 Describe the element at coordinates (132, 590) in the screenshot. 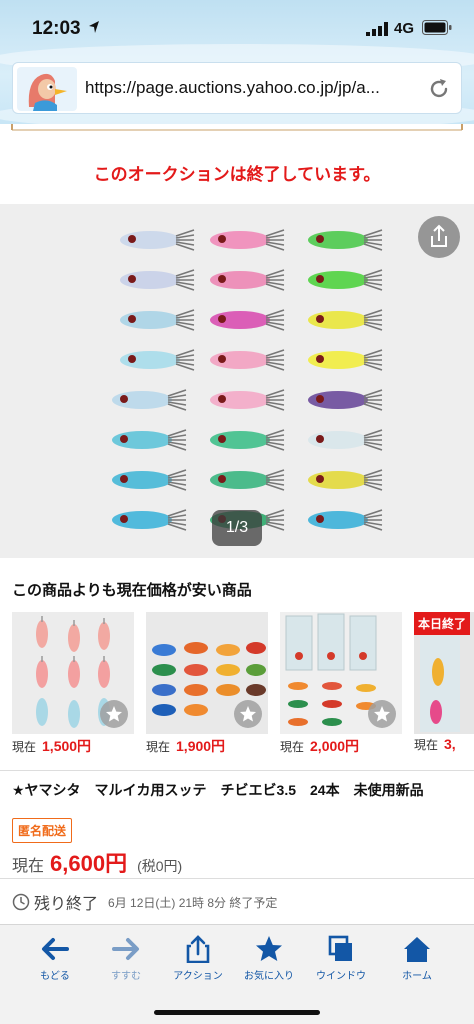

I see `section-title: この商品よりも現在価格が安い商品` at that location.